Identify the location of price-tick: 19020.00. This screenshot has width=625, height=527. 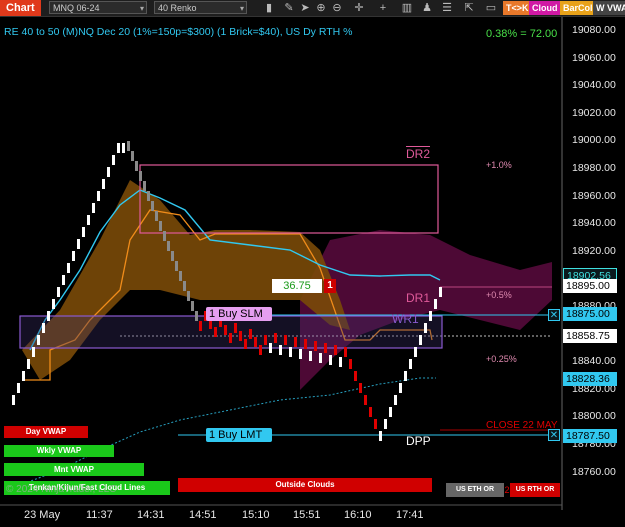
(594, 112).